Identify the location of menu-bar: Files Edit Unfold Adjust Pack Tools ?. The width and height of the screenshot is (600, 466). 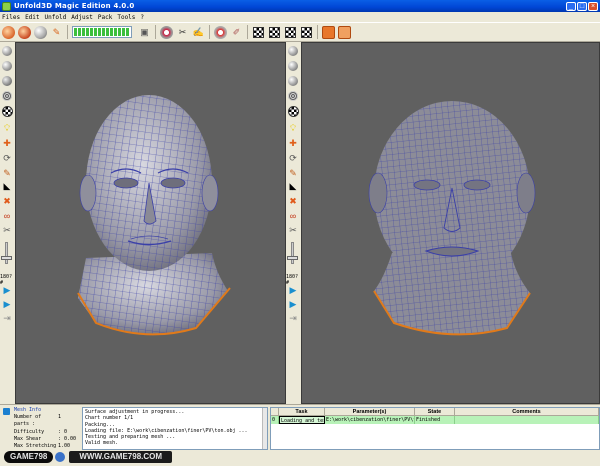
(300, 17).